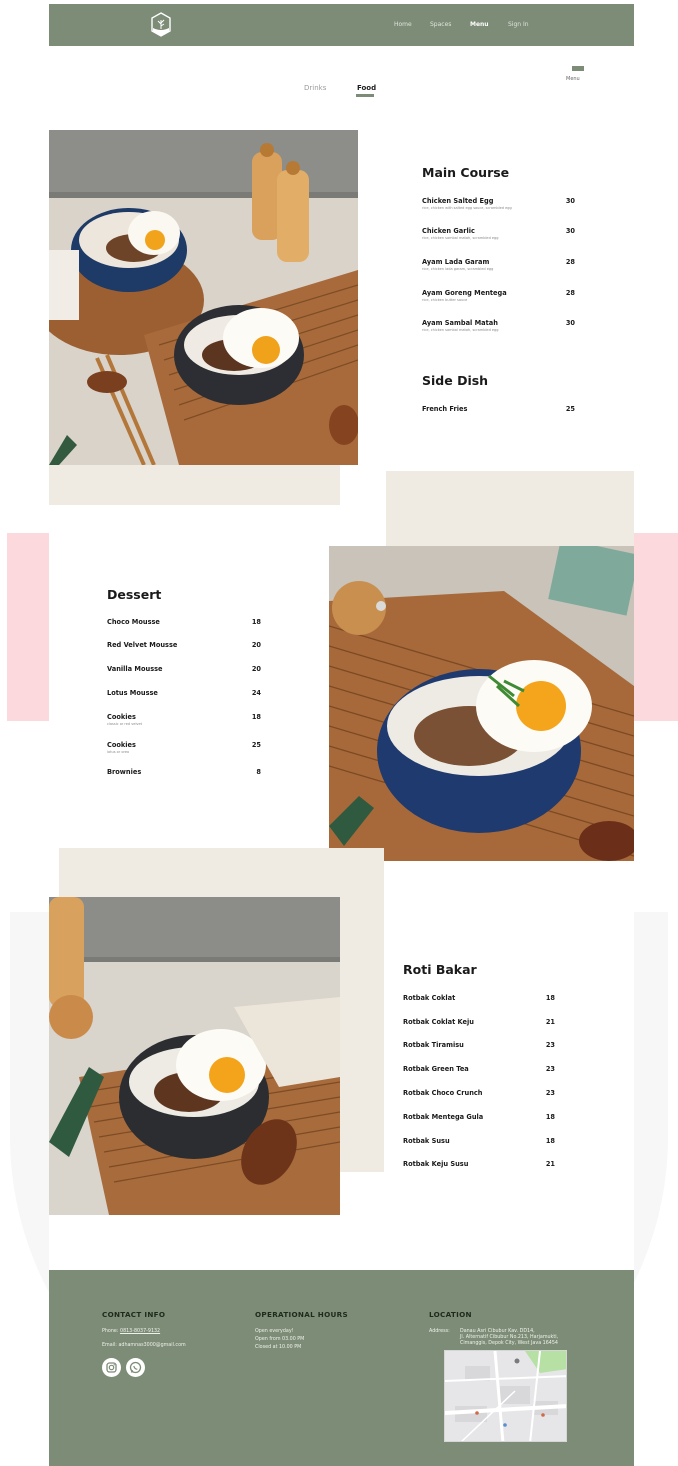  What do you see at coordinates (151, 1345) in the screenshot?
I see `email-link: adhamnas3000@gmail.com` at bounding box center [151, 1345].